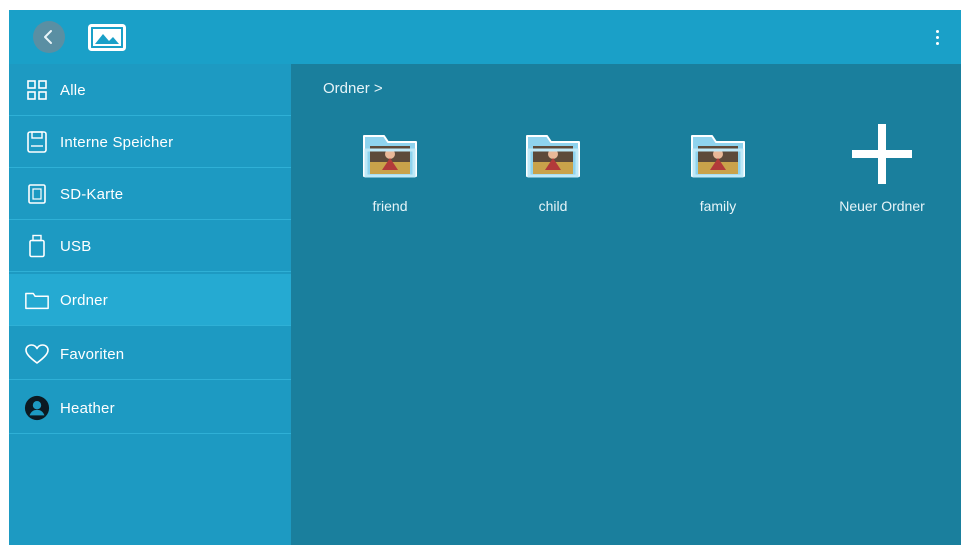  I want to click on image-icon, so click(107, 37).